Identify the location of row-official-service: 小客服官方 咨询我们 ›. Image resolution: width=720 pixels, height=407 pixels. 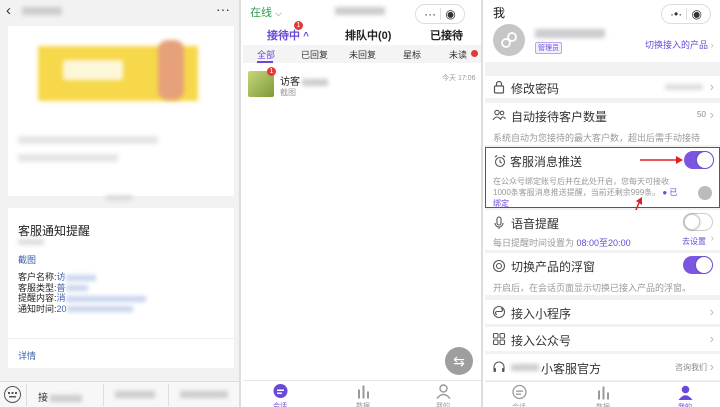
(602, 367).